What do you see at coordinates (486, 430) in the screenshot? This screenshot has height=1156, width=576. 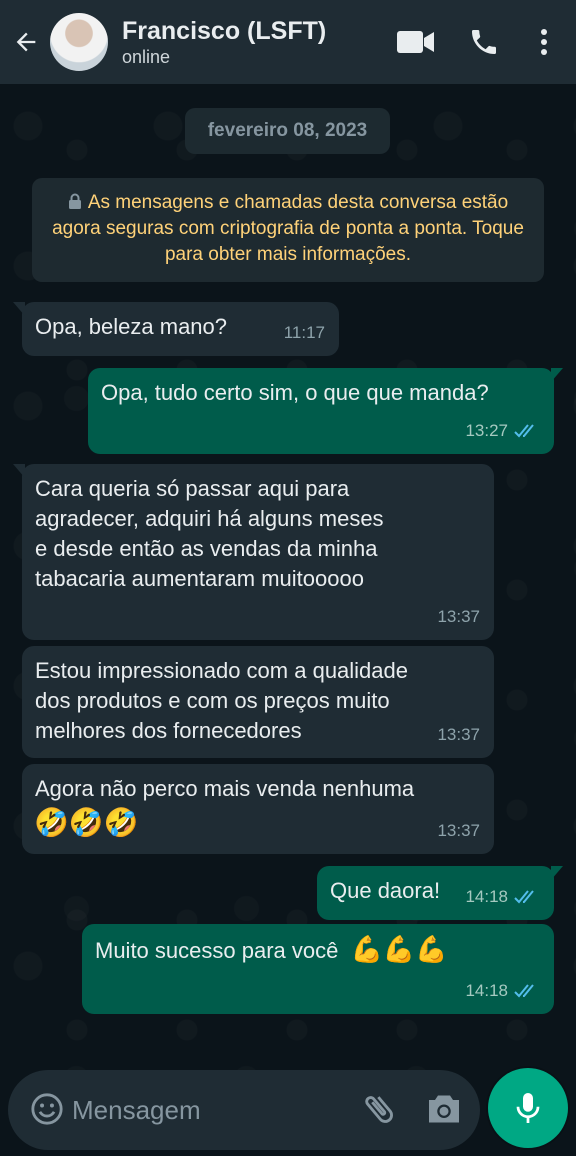 I see `message-time: 13:27` at bounding box center [486, 430].